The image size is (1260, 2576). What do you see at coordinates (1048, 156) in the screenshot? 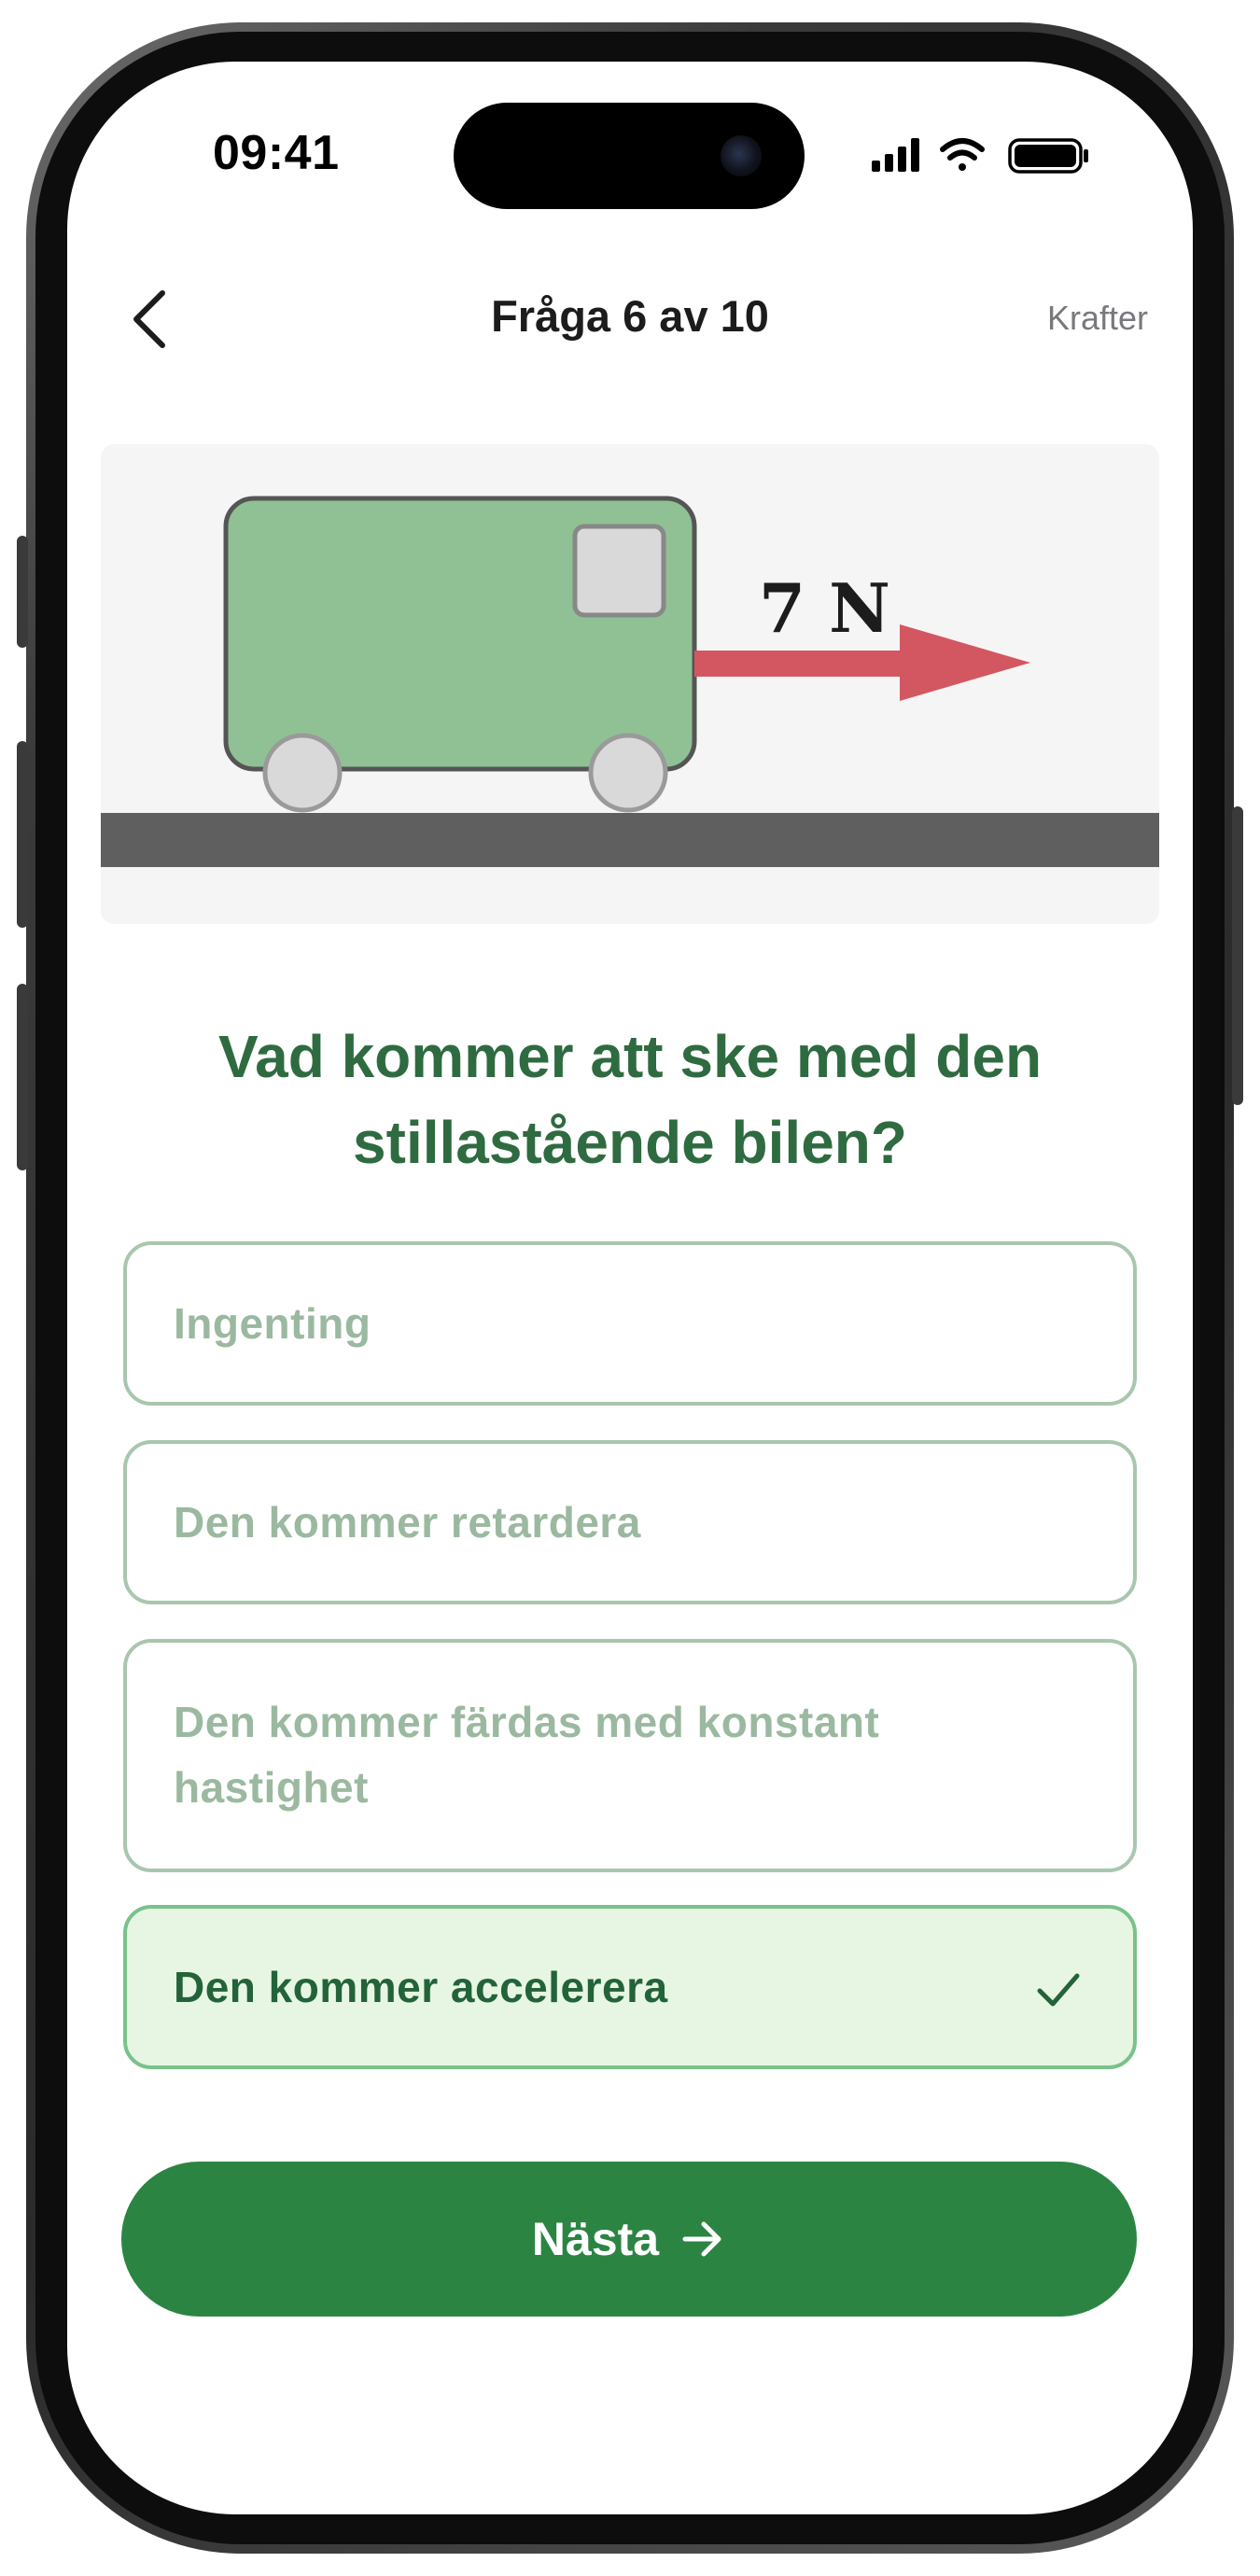
I see `battery-icon` at bounding box center [1048, 156].